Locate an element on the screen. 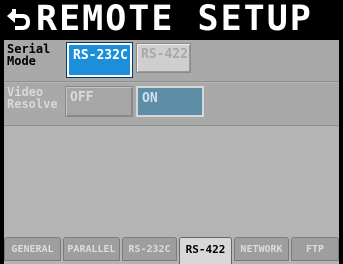 The width and height of the screenshot is (343, 264). video-resolve-label-line2: Resolve is located at coordinates (32, 104).